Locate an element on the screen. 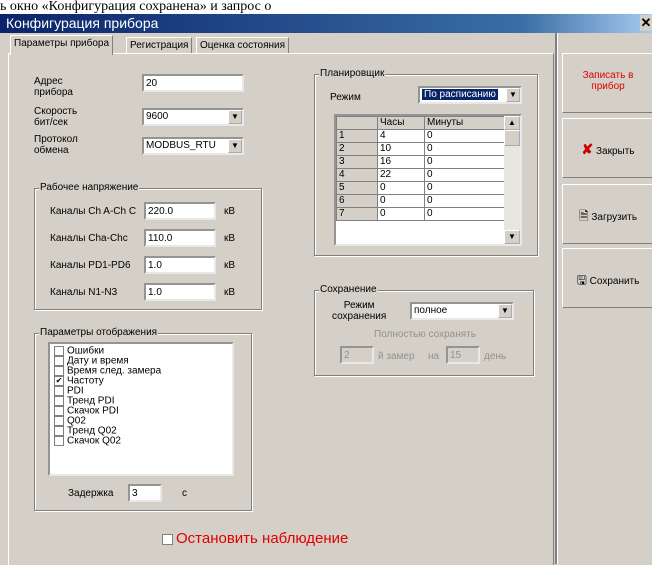  speed-label: Скорость бит/сек is located at coordinates (56, 117).